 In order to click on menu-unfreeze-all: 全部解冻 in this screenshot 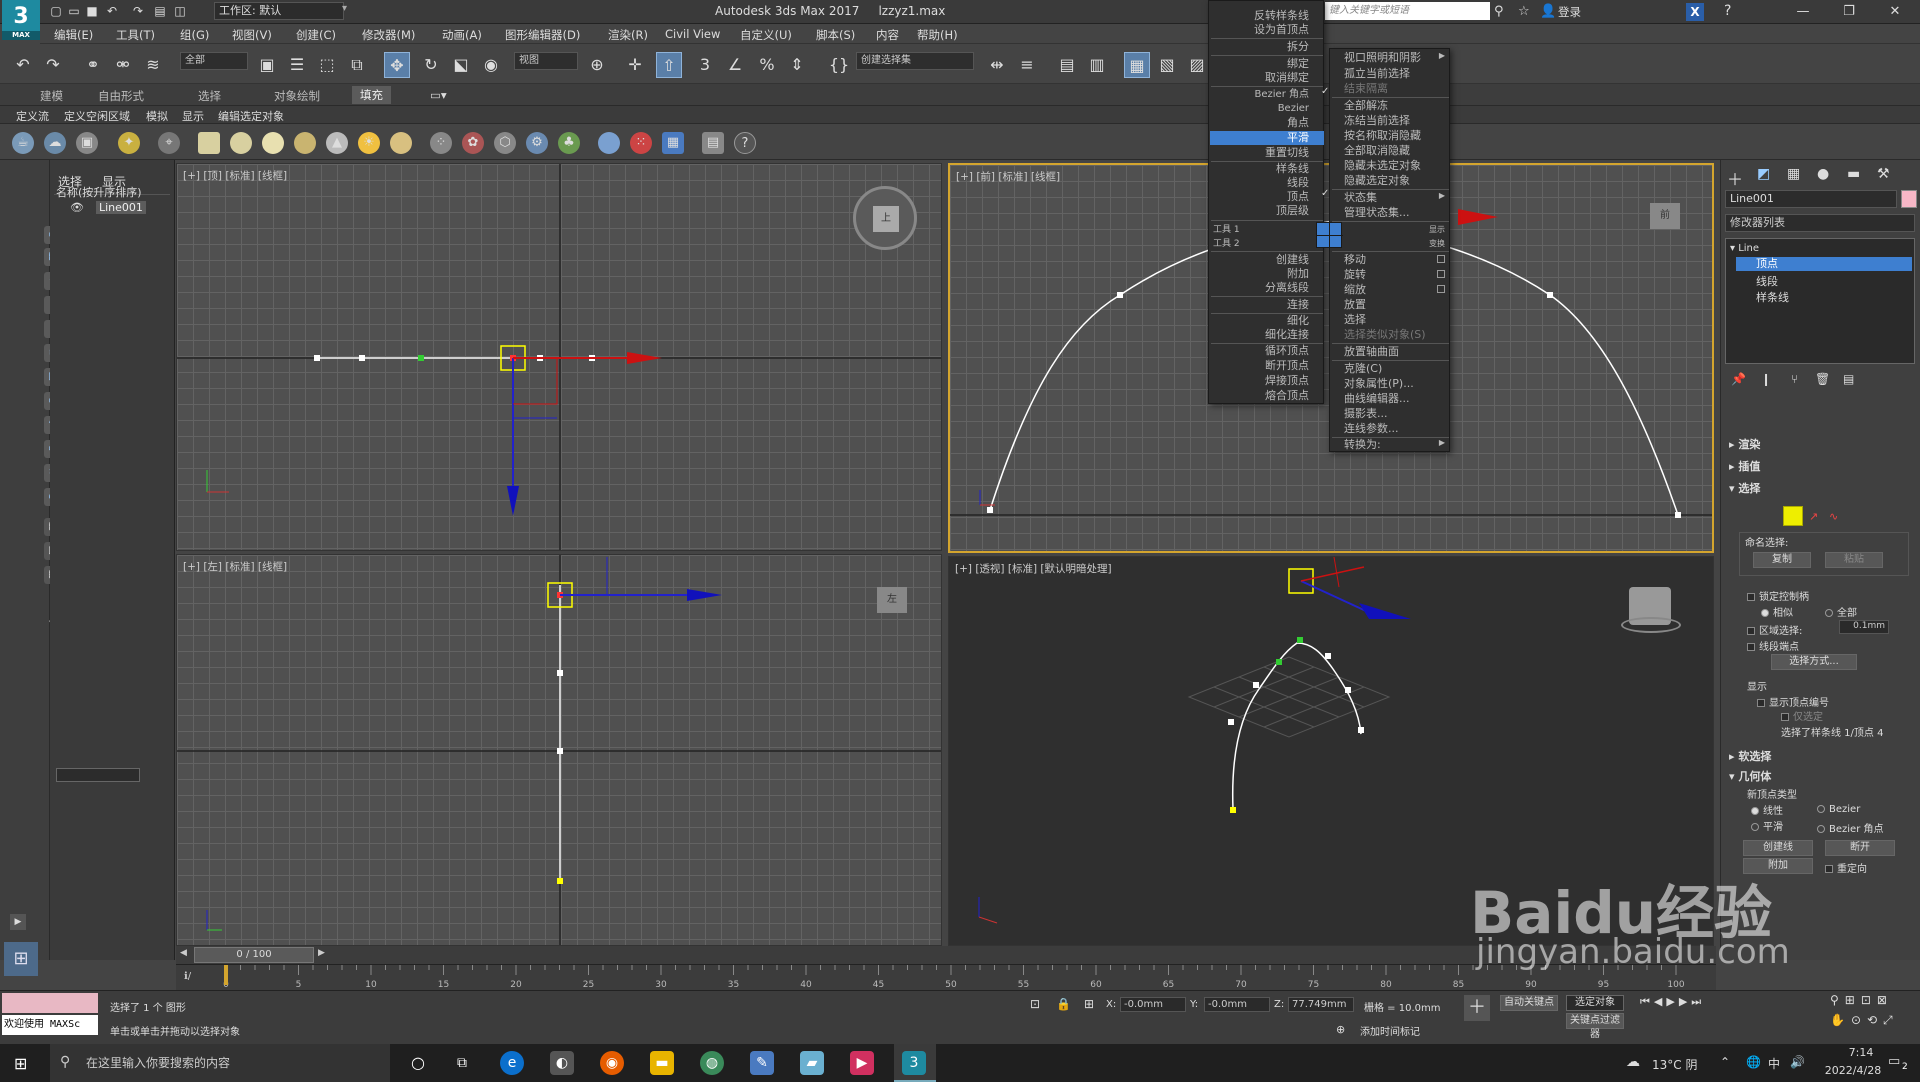, I will do `click(1366, 106)`.